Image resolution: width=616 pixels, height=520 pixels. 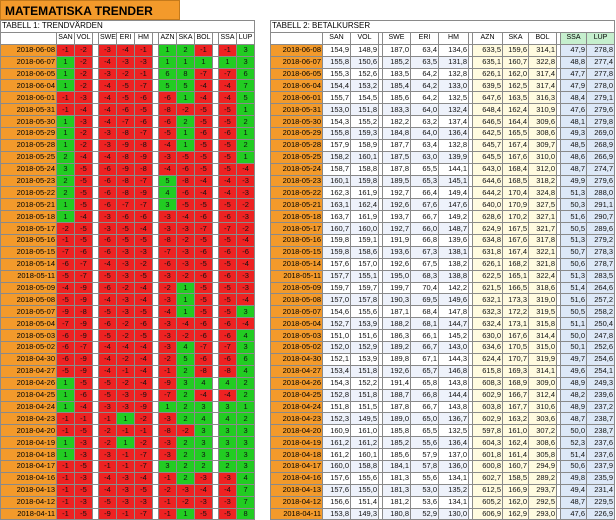 I want to click on row-date: 2018-05-15, so click(x=28, y=252).